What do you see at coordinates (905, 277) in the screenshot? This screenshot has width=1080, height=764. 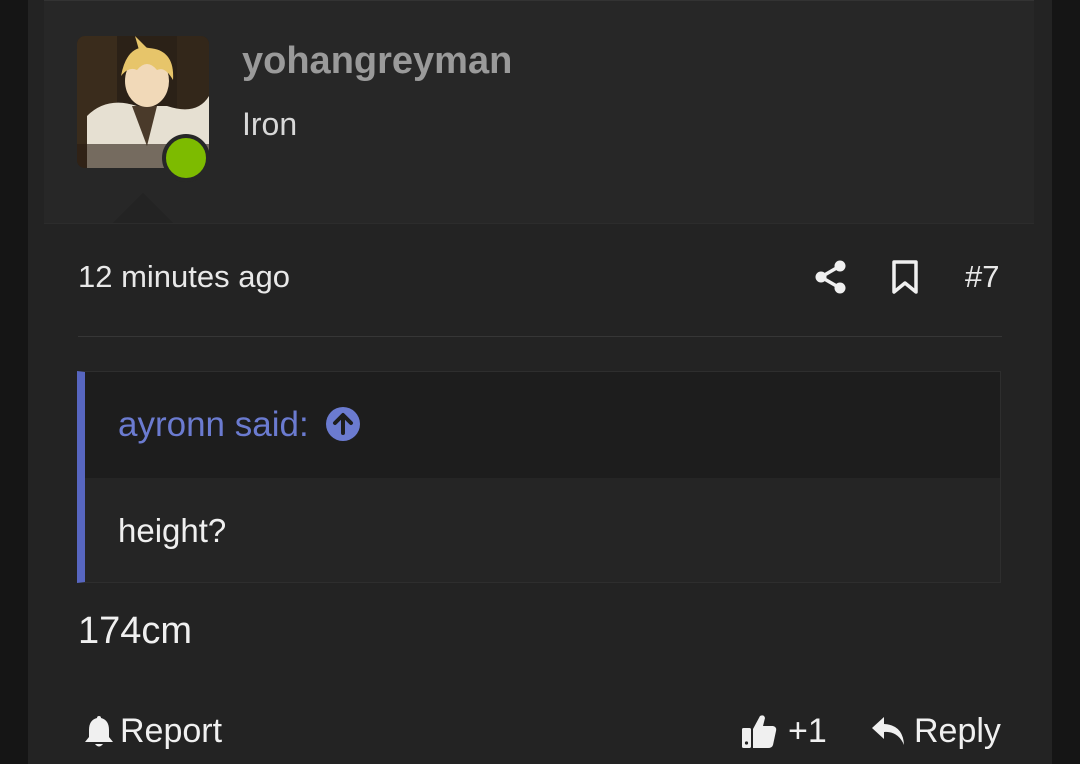 I see `bookmark-icon` at bounding box center [905, 277].